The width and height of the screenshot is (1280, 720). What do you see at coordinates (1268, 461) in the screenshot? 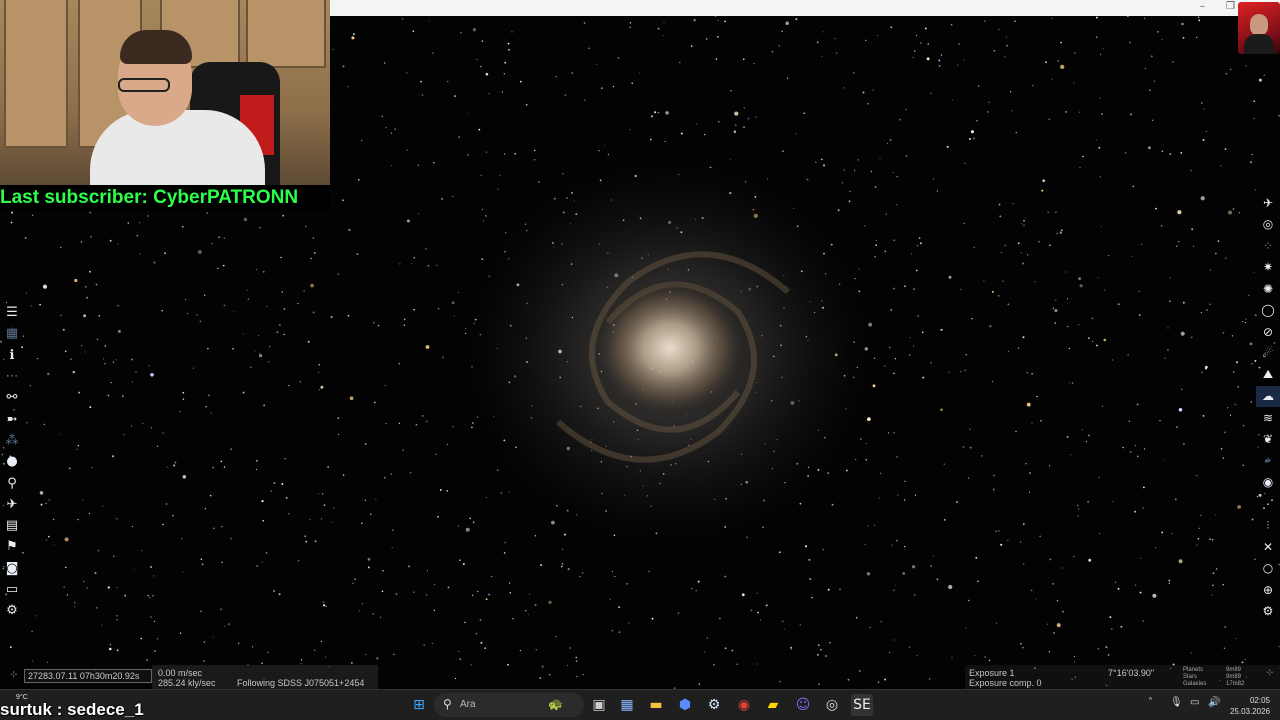
I see `coordinates-icon: ⌖` at bounding box center [1268, 461].